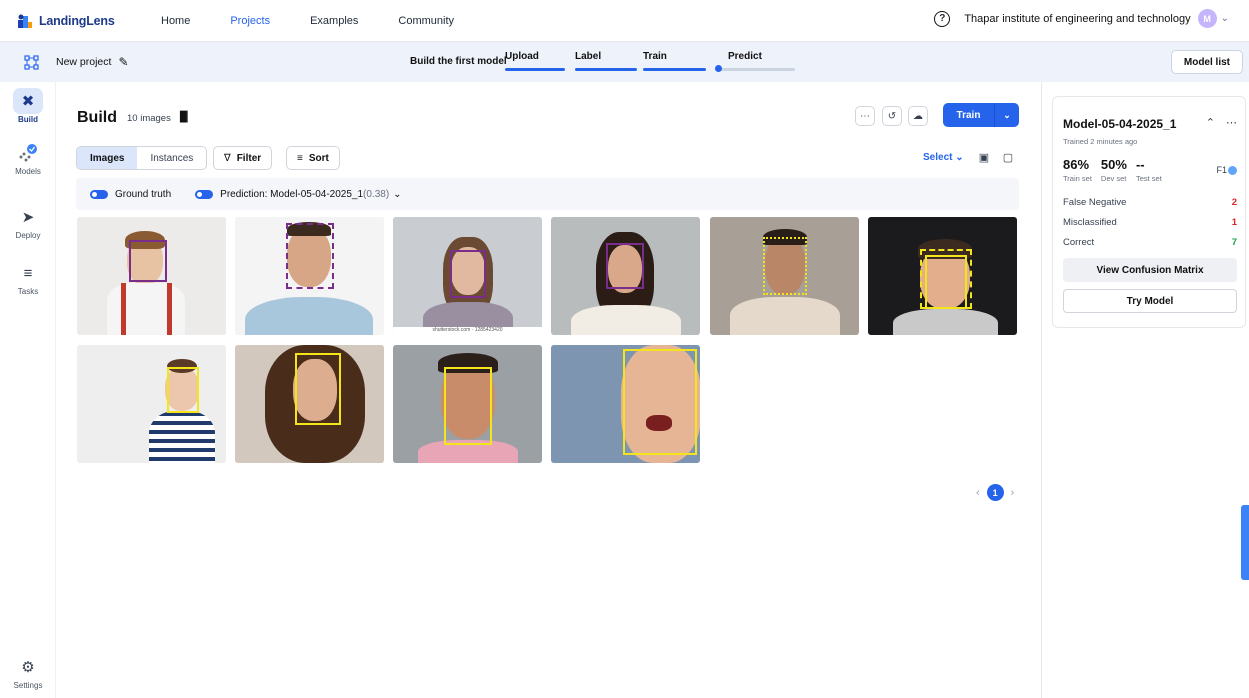 This screenshot has width=1249, height=698. I want to click on model-name: Model-05-04-2025_1, so click(1119, 124).